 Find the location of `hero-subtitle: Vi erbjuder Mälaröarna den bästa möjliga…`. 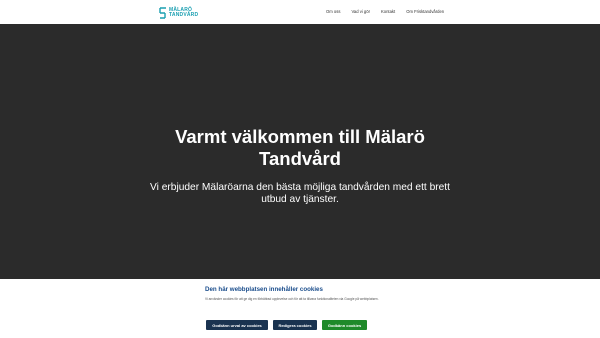

hero-subtitle: Vi erbjuder Mälaröarna den bästa möjliga… is located at coordinates (300, 193).